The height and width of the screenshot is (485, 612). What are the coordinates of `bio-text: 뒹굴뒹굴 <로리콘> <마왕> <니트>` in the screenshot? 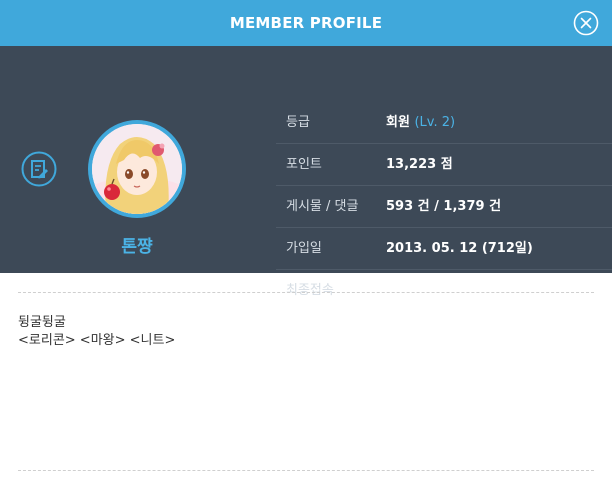 It's located at (96, 332).